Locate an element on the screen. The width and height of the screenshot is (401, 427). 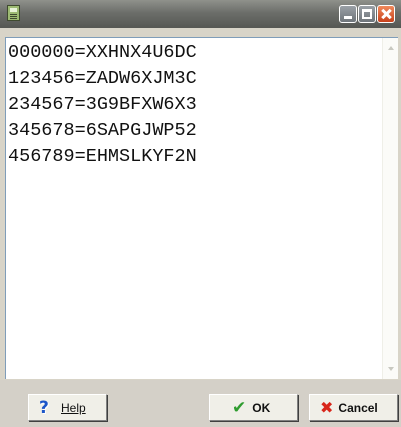
app-icon is located at coordinates (13, 13).